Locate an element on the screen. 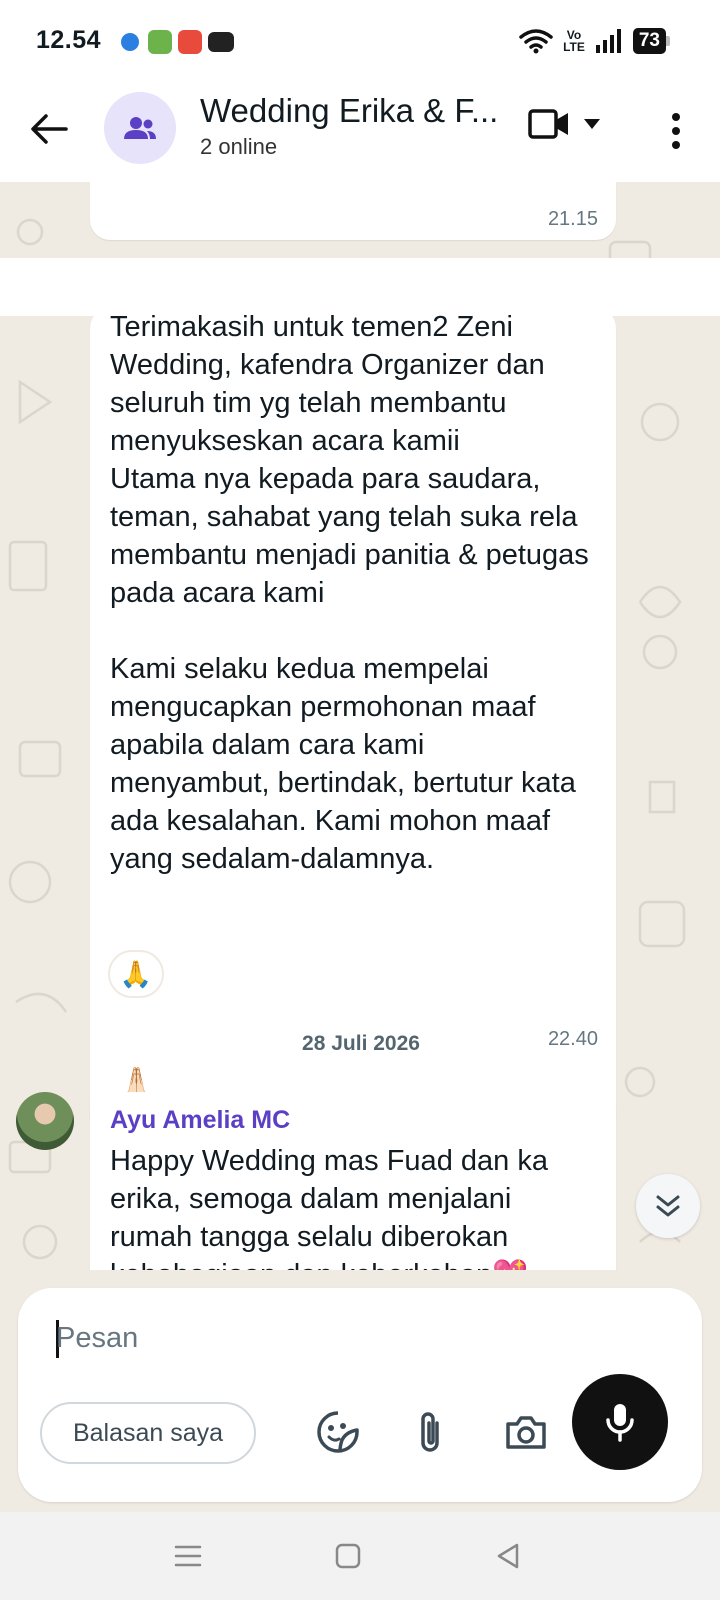  video-call-button is located at coordinates (564, 124).